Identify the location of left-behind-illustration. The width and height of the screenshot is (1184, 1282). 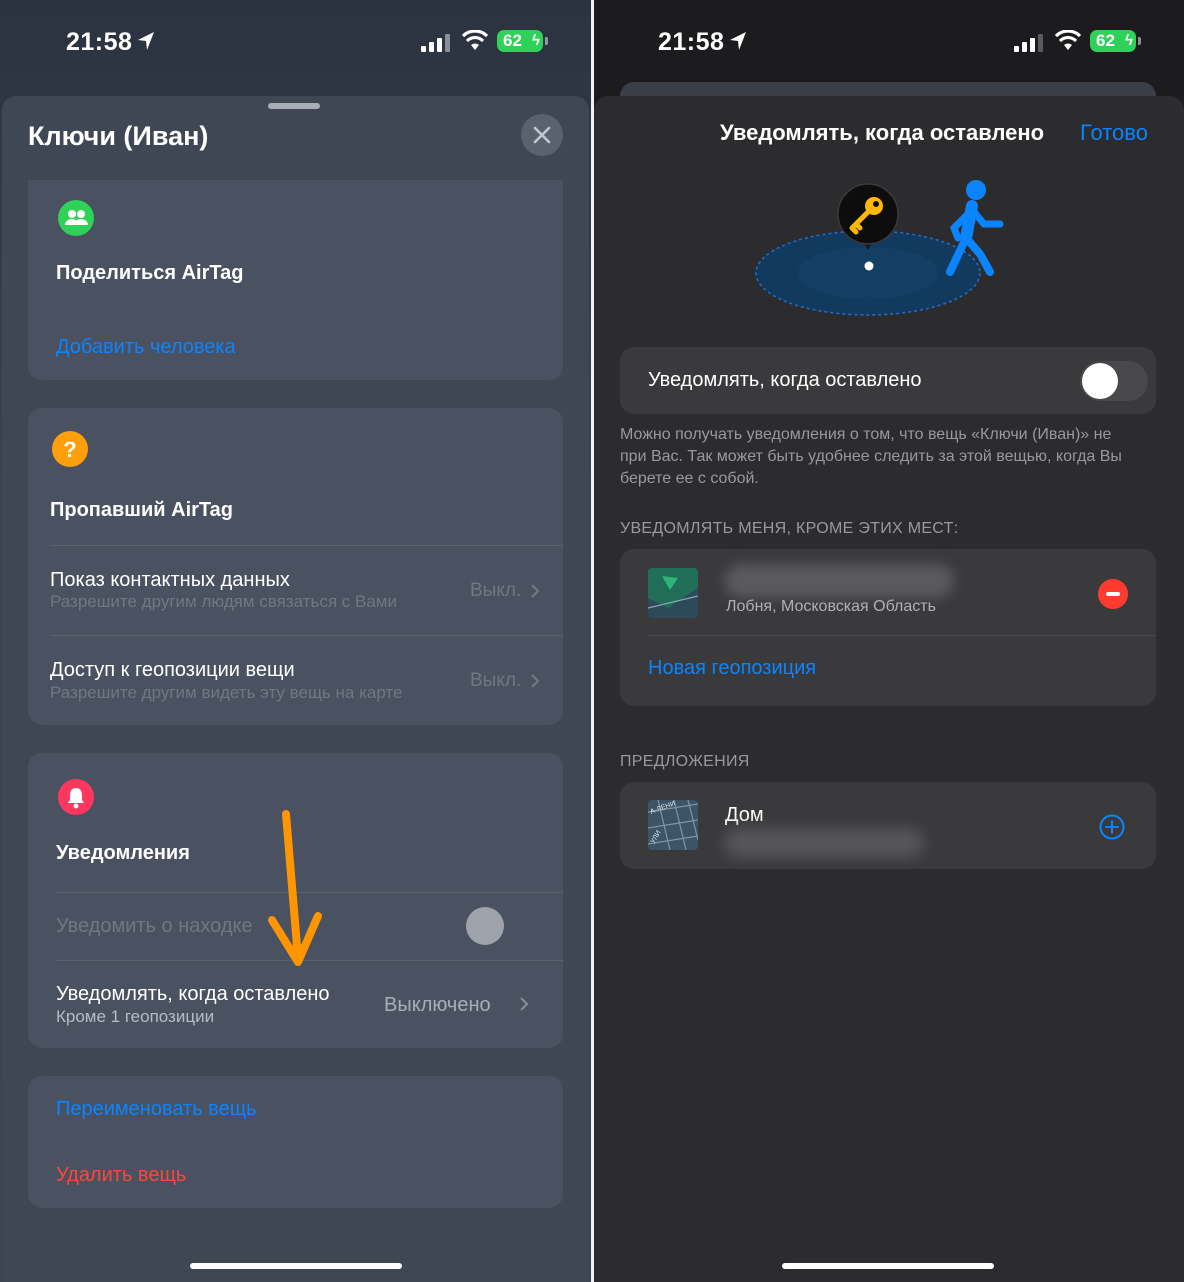
(879, 248).